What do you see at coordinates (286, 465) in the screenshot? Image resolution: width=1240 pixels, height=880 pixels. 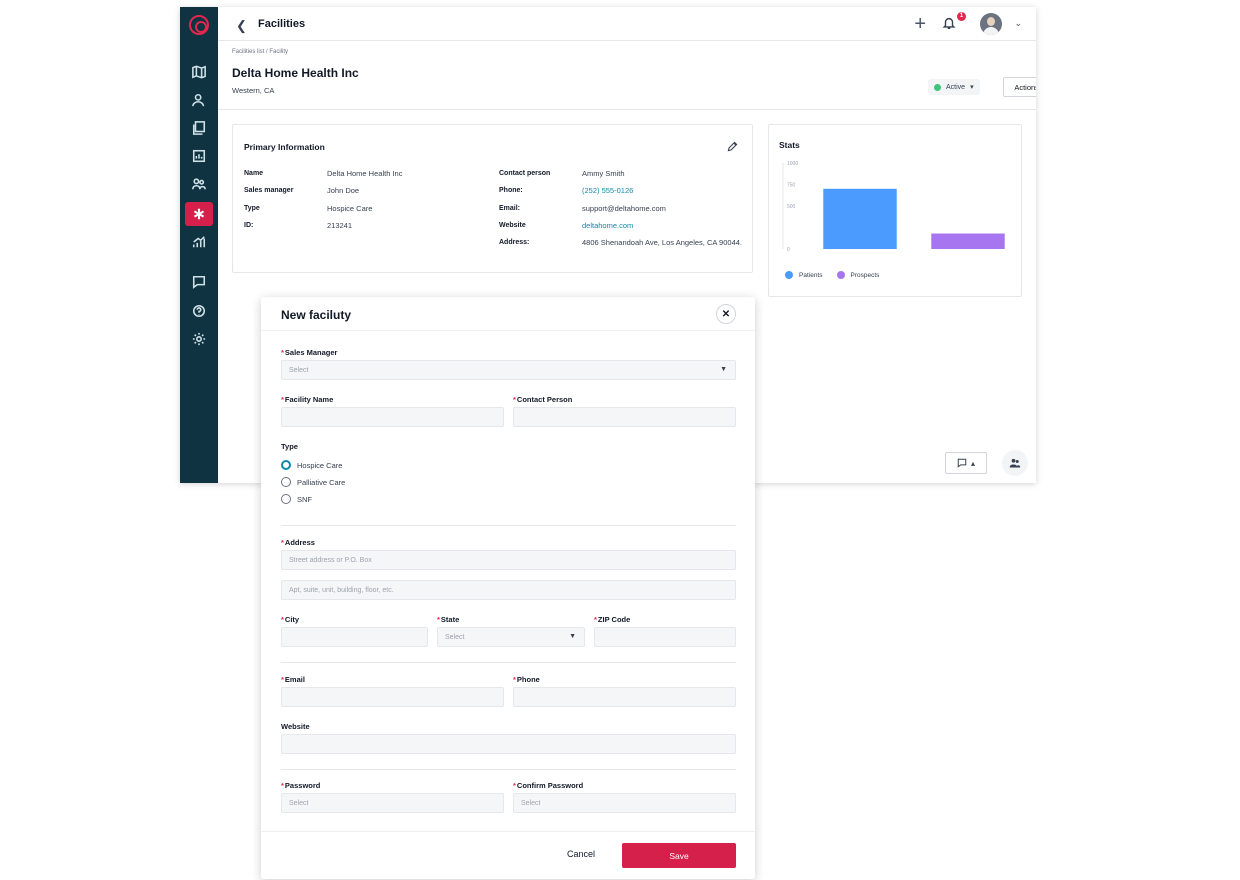 I see `radio-checked-icon` at bounding box center [286, 465].